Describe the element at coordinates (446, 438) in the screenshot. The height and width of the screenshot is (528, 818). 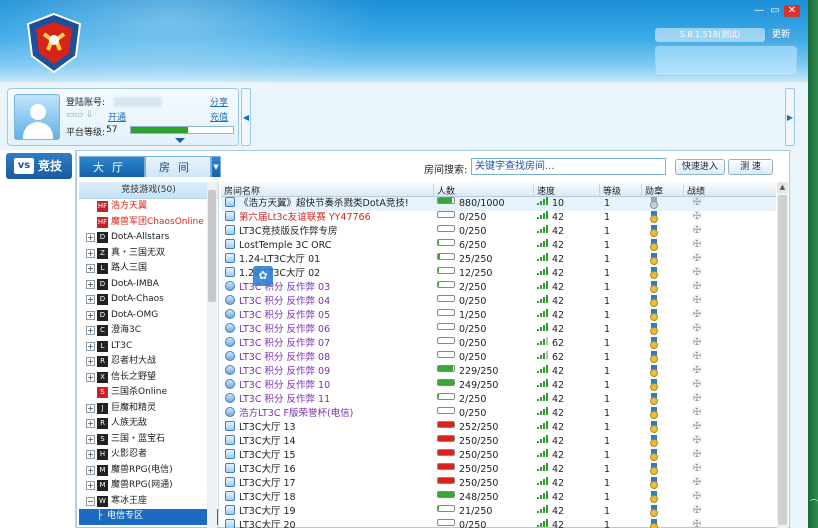
I see `occupancy-fill` at that location.